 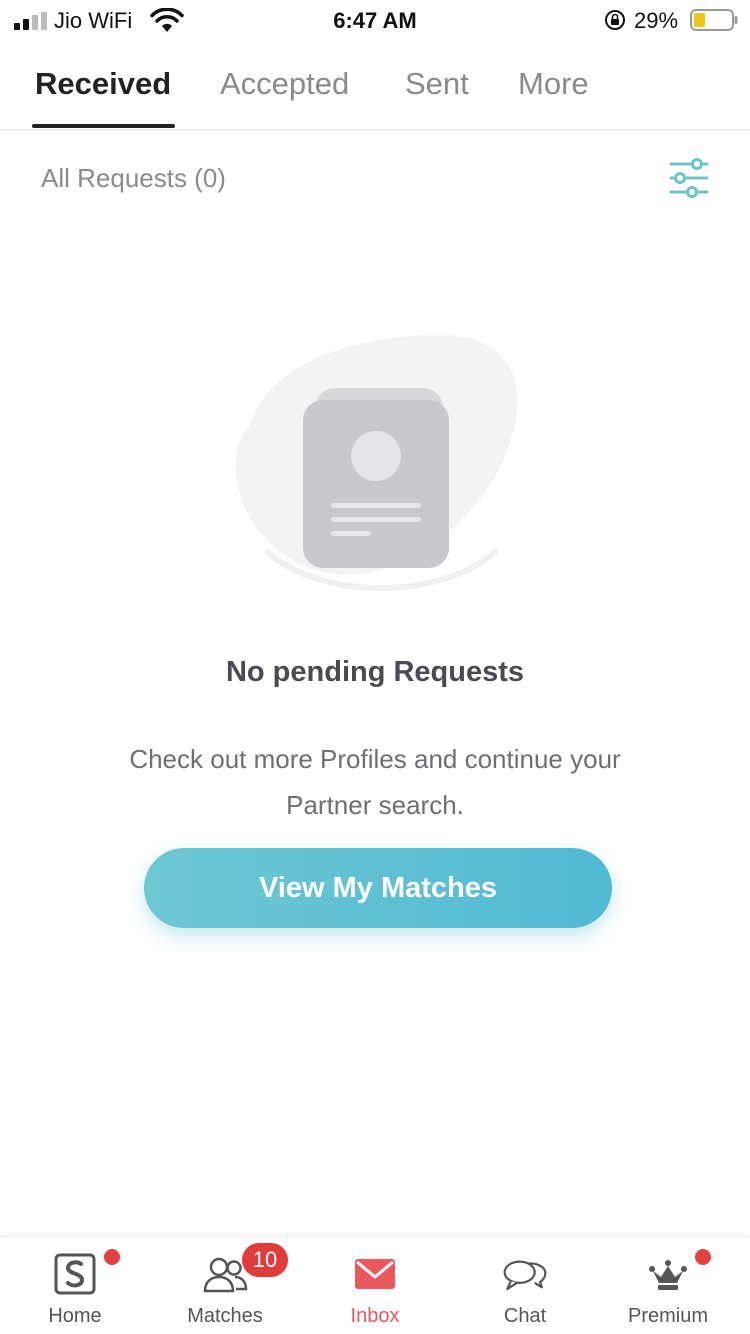 What do you see at coordinates (375, 91) in the screenshot?
I see `tab-bar: Received Accepted Sent More` at bounding box center [375, 91].